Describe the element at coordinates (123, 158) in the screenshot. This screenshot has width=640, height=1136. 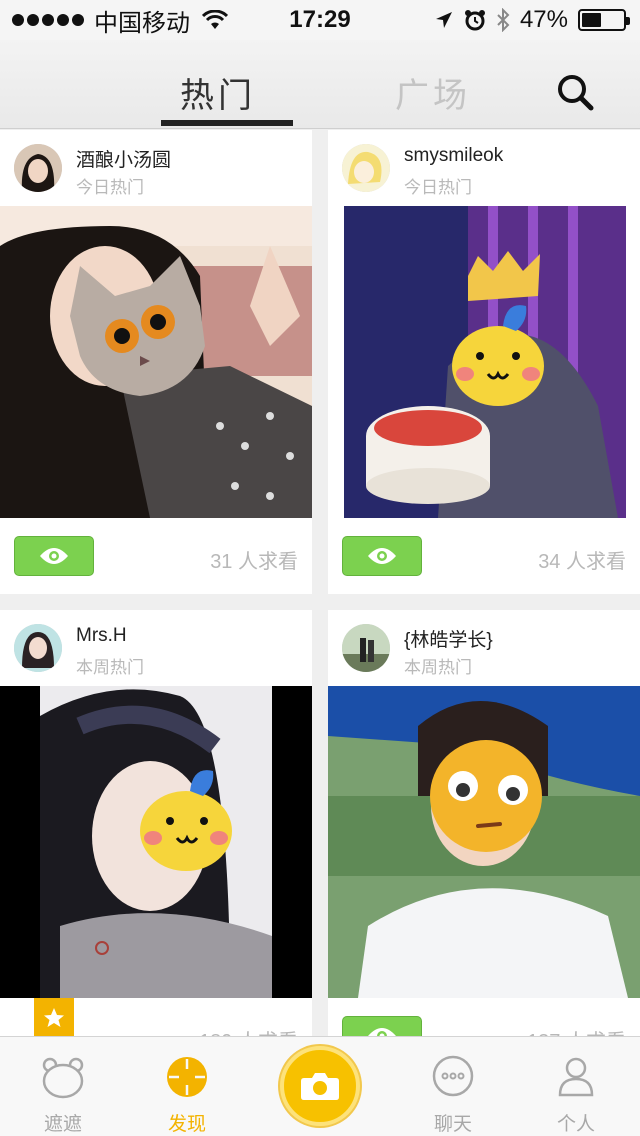
I see `username: 酒酿小汤圆` at that location.